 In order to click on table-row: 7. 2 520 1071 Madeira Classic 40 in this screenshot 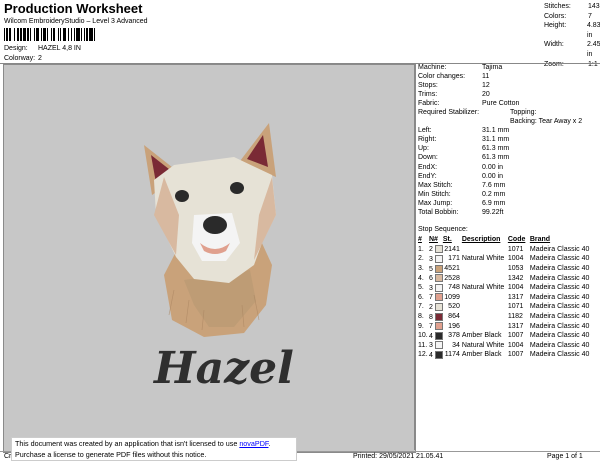, I will do `click(504, 307)`.